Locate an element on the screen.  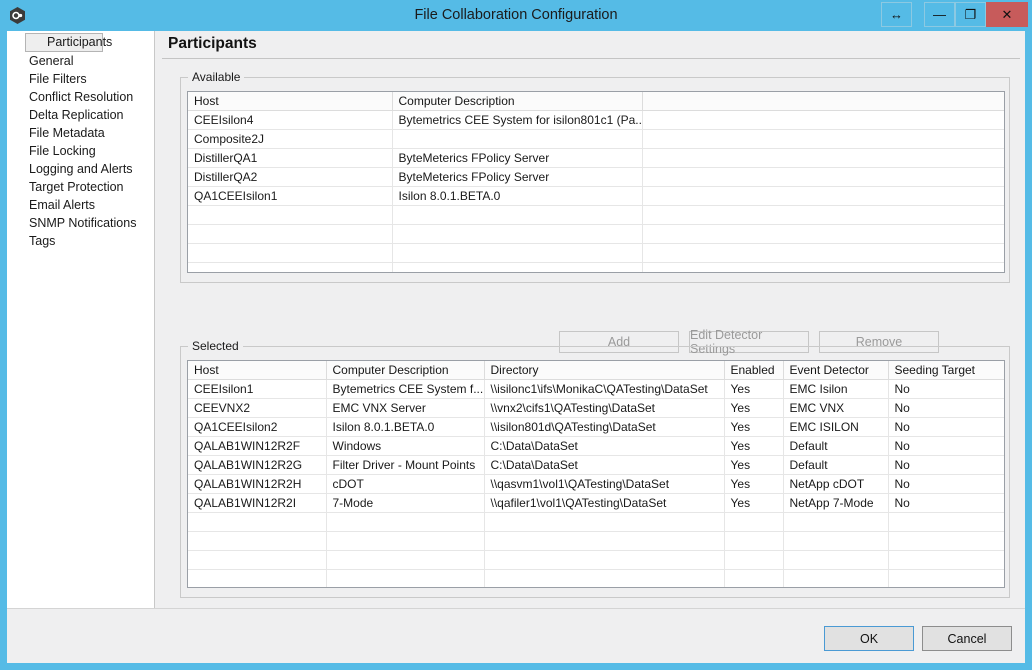
column-header: Directory is located at coordinates (604, 370).